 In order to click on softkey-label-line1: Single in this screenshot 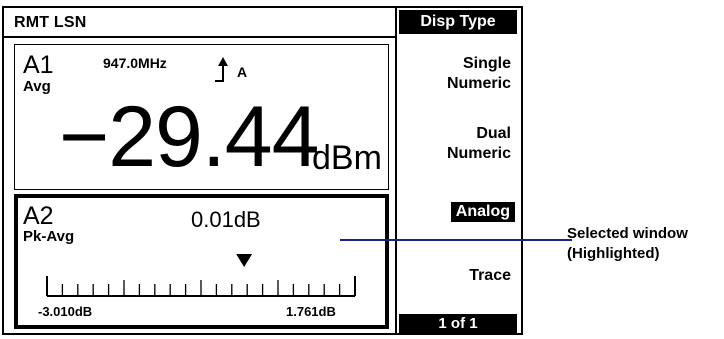, I will do `click(486, 63)`.